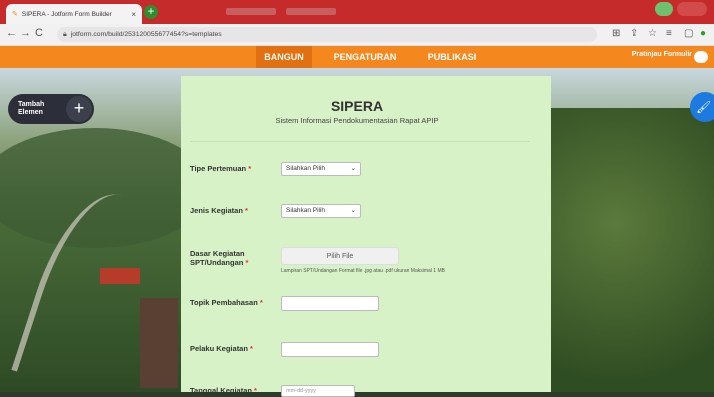 The width and height of the screenshot is (714, 397). Describe the element at coordinates (360, 141) in the screenshot. I see `header-divider` at that location.